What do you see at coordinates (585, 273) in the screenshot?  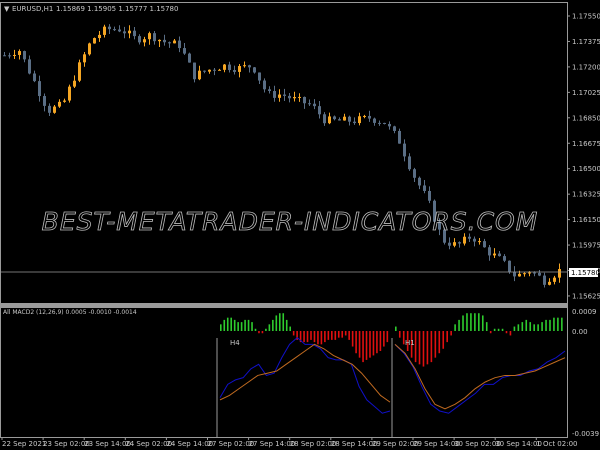 I see `current-price-label: 1.15780` at bounding box center [585, 273].